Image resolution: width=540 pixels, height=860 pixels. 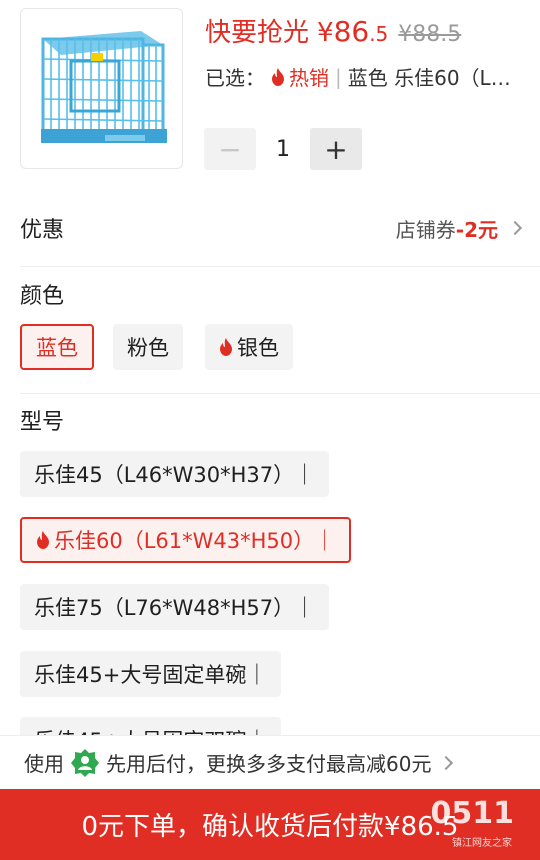 What do you see at coordinates (309, 78) in the screenshot?
I see `hot-label: 热销` at bounding box center [309, 78].